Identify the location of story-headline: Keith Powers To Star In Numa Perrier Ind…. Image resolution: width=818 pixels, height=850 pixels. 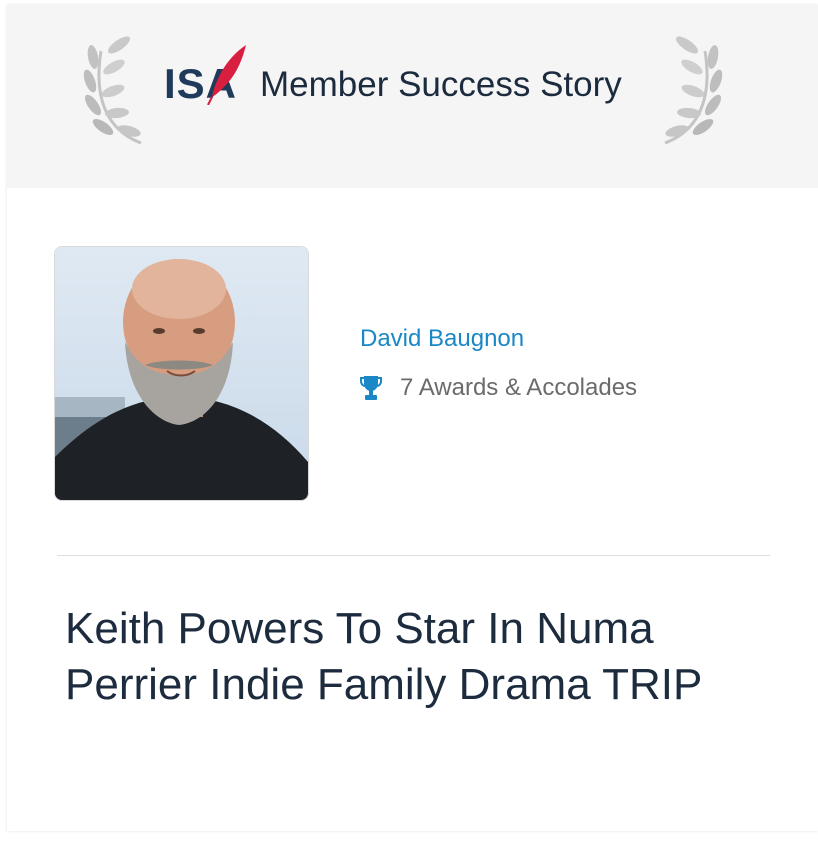
(415, 657).